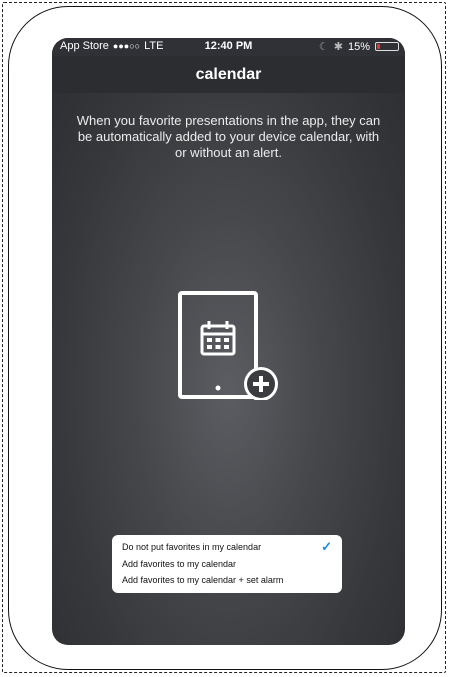  What do you see at coordinates (192, 547) in the screenshot?
I see `option-label: Do not put favorites in my calendar` at bounding box center [192, 547].